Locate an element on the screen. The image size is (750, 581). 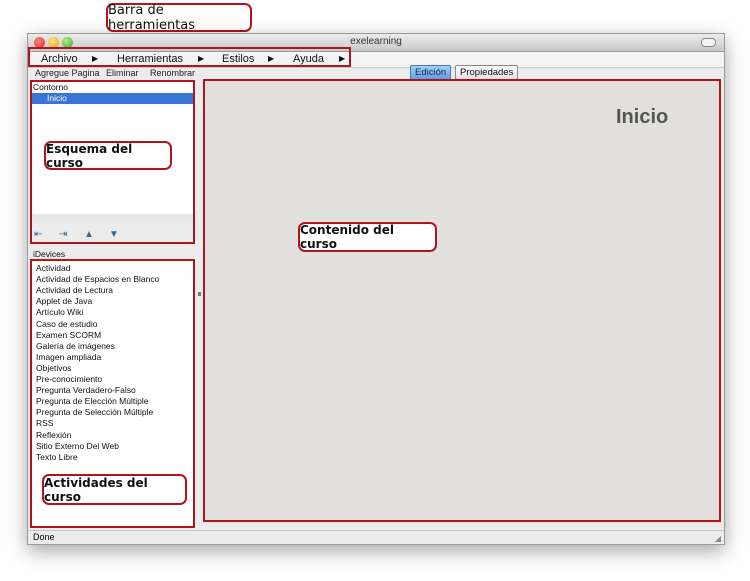
callout-activities-label: Actividades del curso is located at coordinates (96, 489).